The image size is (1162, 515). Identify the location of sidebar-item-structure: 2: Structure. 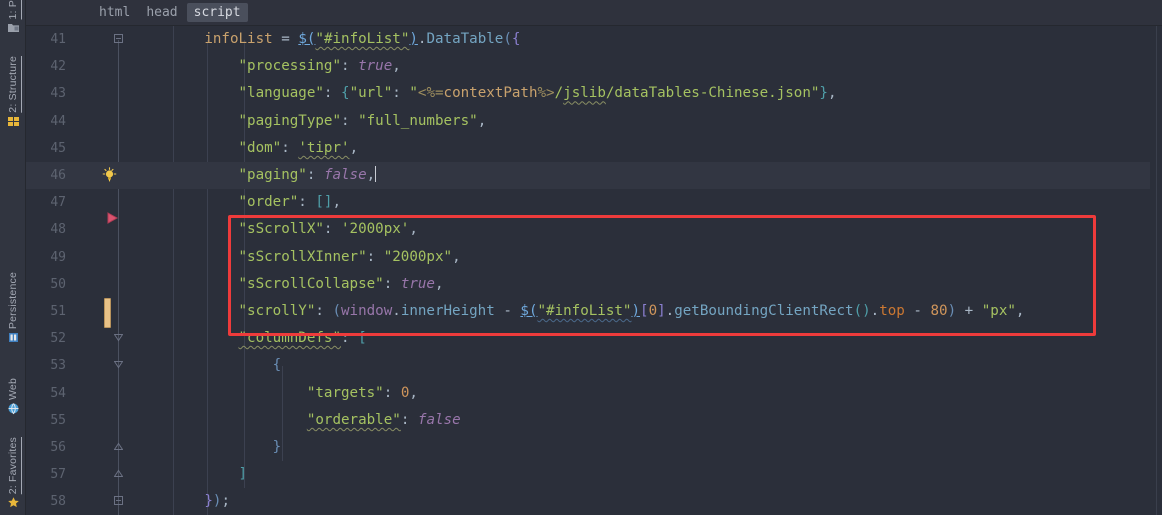
(13, 93).